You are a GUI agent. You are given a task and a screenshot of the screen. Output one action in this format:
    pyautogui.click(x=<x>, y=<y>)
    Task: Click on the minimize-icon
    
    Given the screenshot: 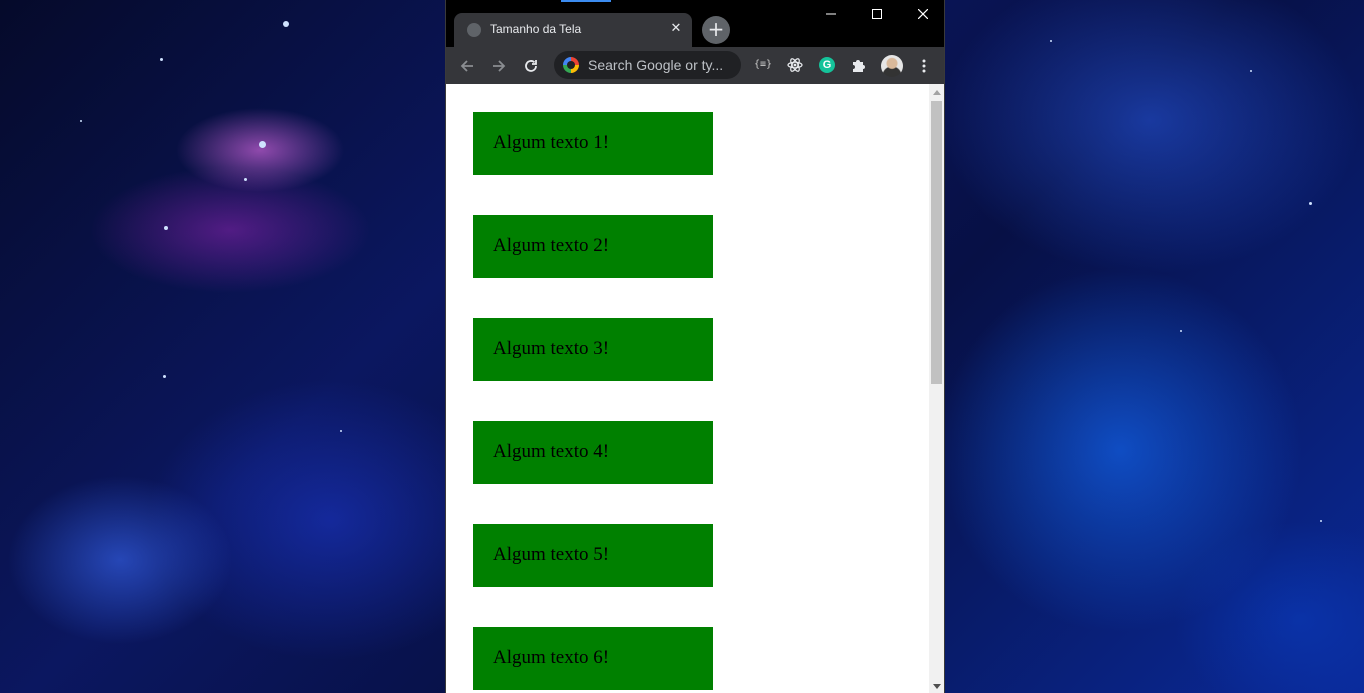 What is the action you would take?
    pyautogui.click(x=831, y=14)
    